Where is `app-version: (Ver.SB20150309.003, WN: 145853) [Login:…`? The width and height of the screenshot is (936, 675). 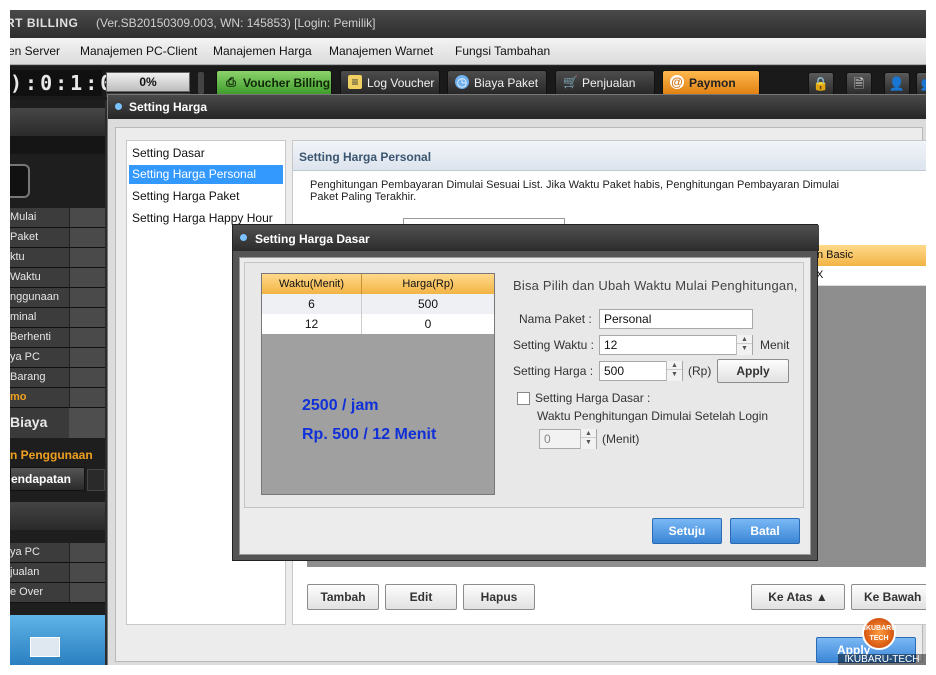 app-version: (Ver.SB20150309.003, WN: 145853) [Login:… is located at coordinates (236, 23).